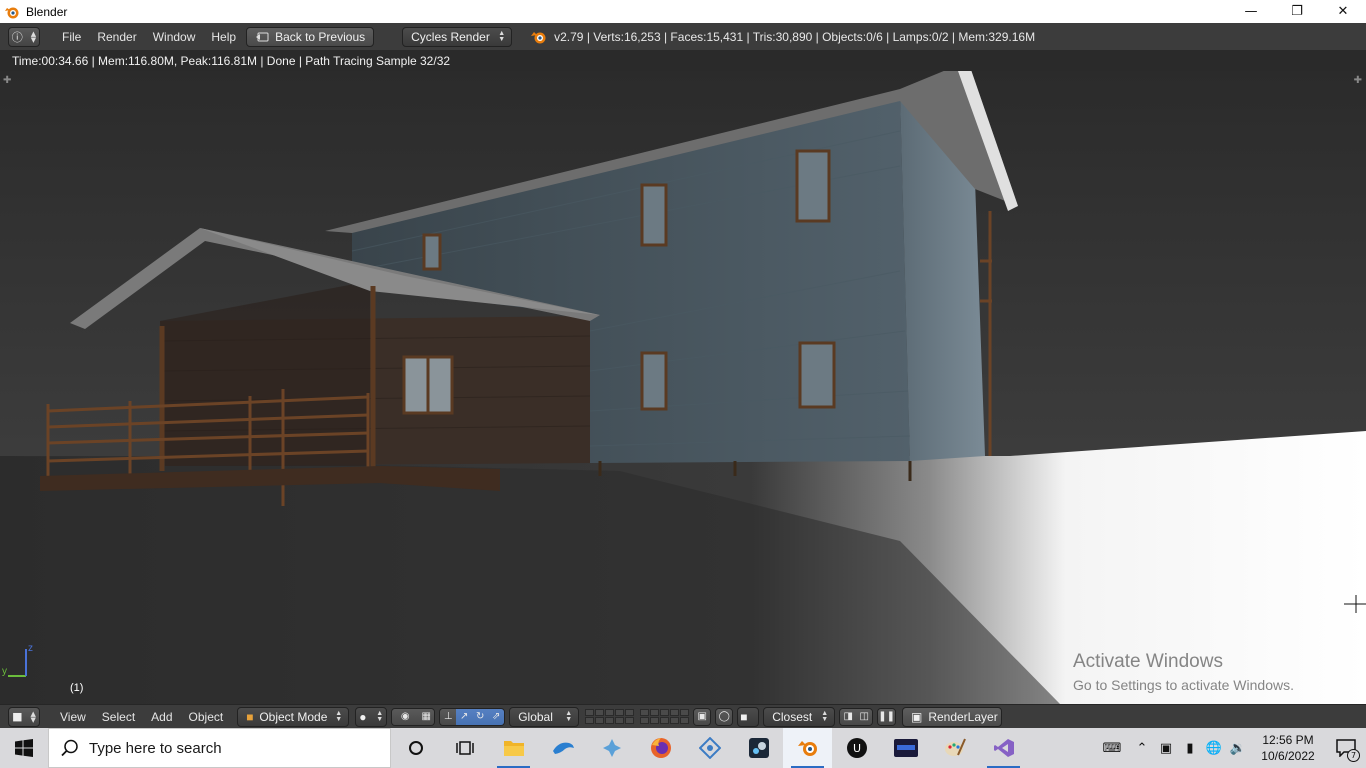 The width and height of the screenshot is (1366, 768). I want to click on back-to-previous-button: Back to Previous, so click(310, 36).